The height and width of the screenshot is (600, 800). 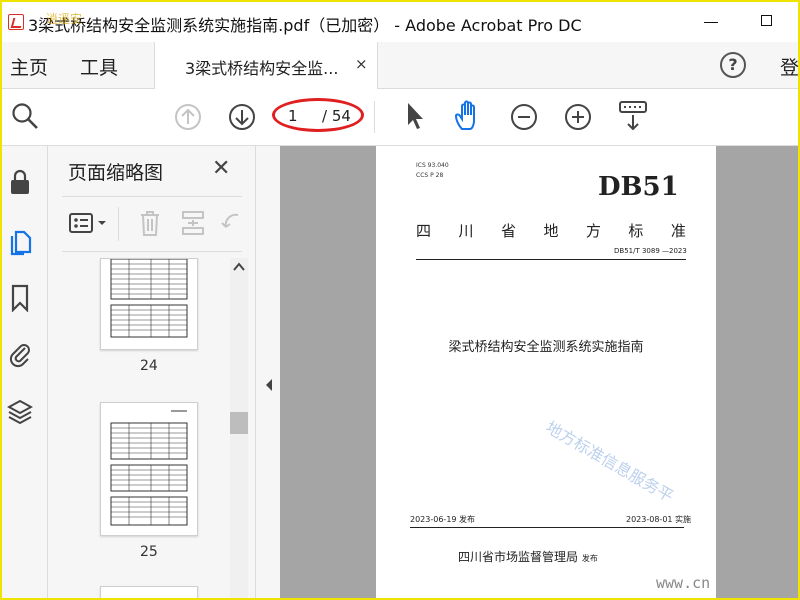 I want to click on thumbnail-page-number: 24, so click(x=149, y=366).